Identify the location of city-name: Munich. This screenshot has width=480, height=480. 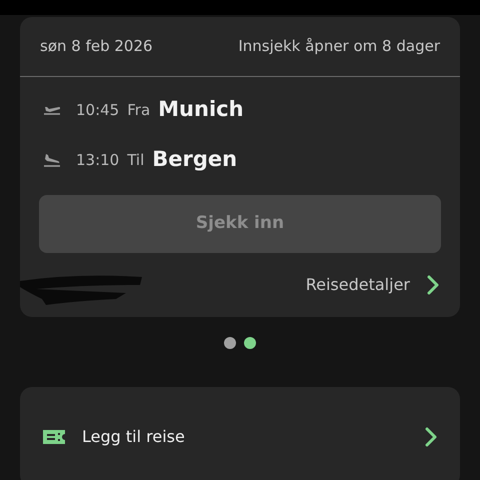
(201, 110).